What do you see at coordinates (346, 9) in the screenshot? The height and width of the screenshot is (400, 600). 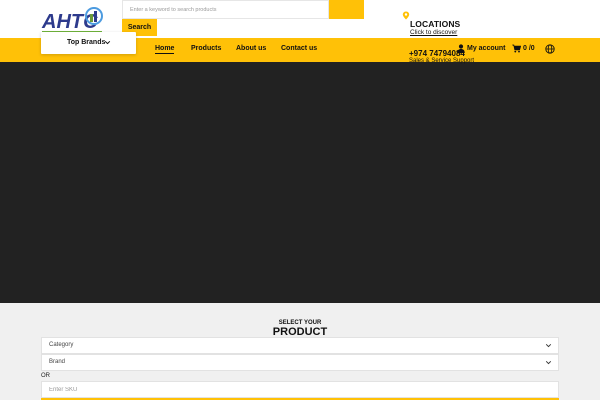 I see `search-field-accent` at bounding box center [346, 9].